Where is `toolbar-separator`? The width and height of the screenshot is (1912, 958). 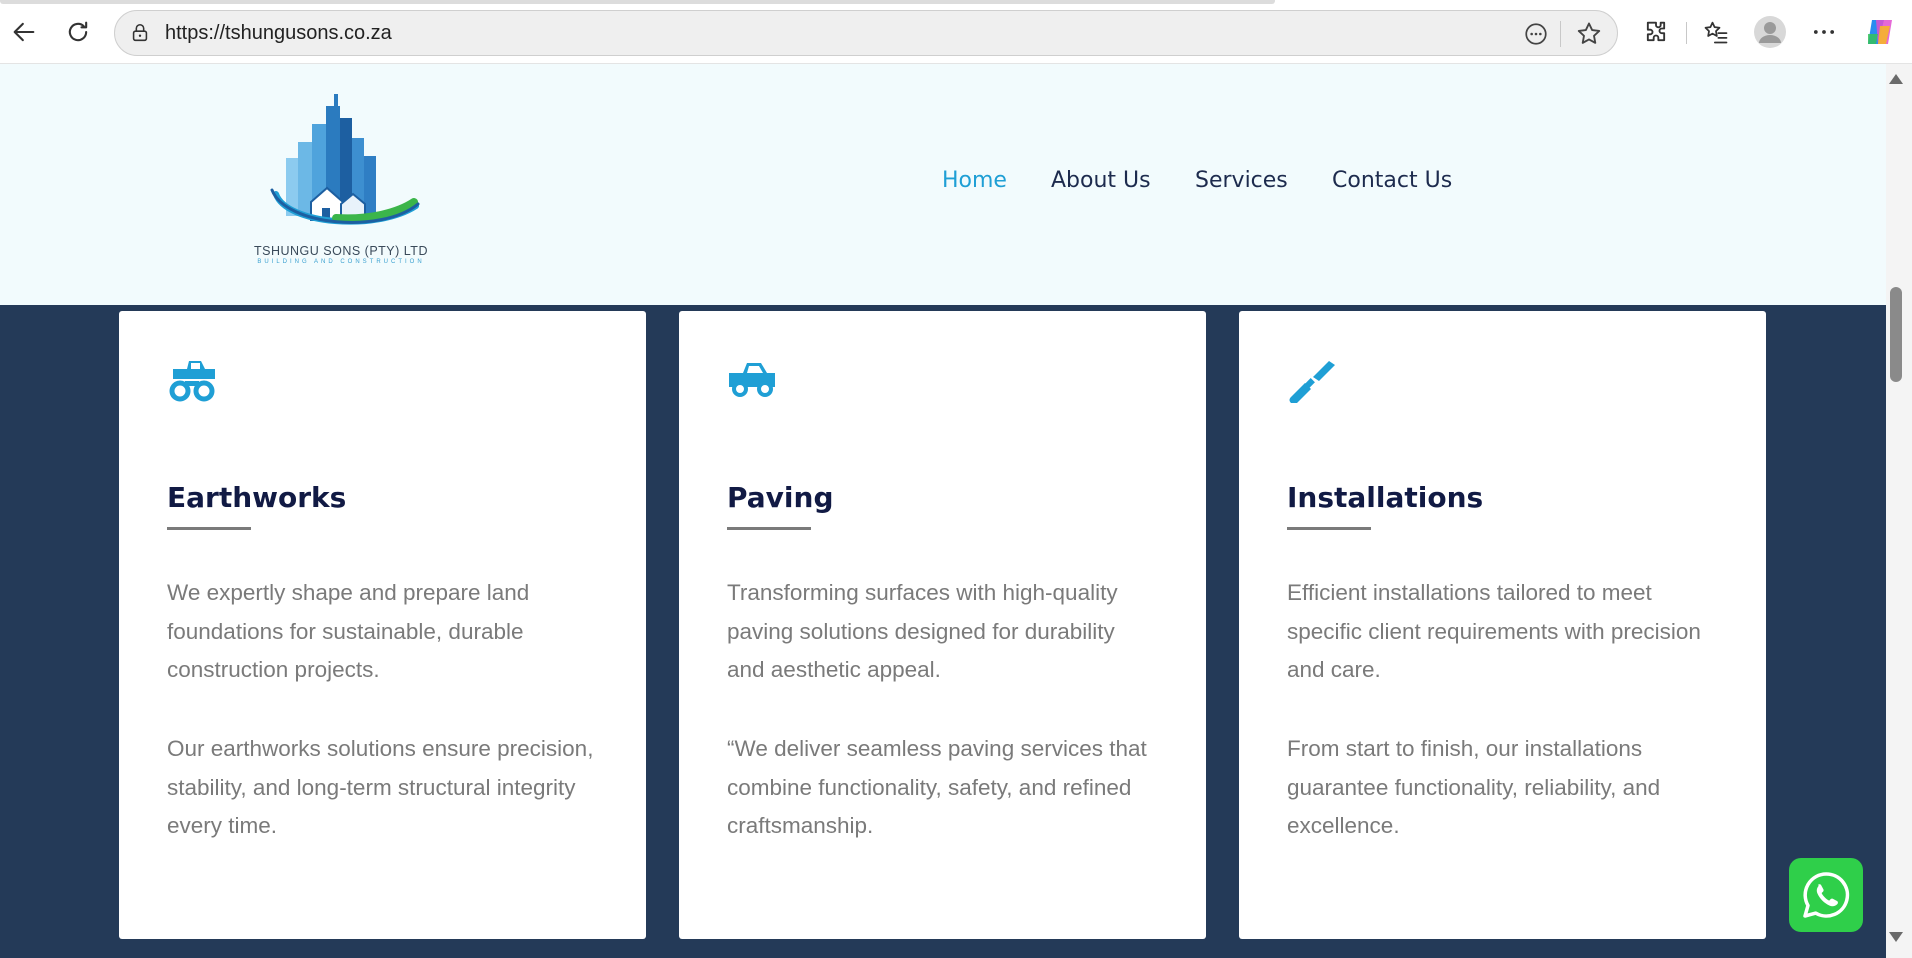
toolbar-separator is located at coordinates (1686, 33).